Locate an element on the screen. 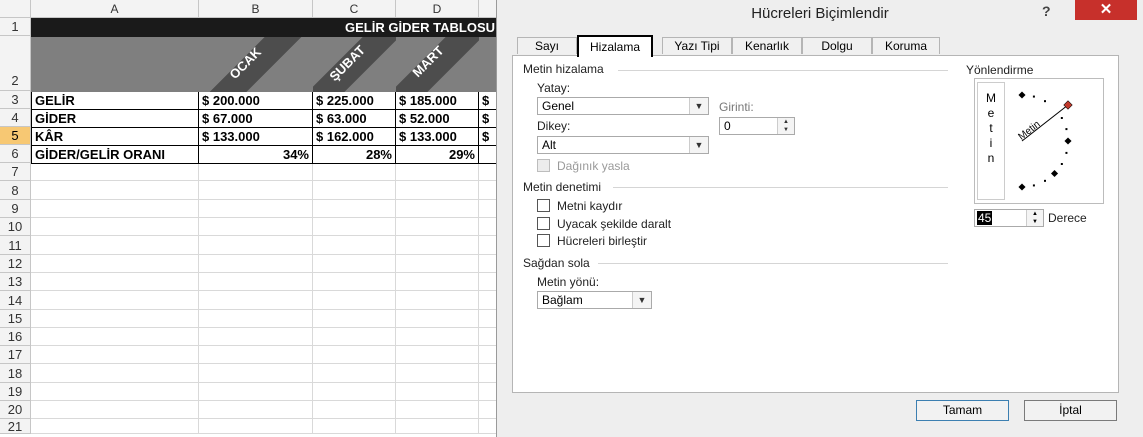  row-label-cell: GİDER is located at coordinates (115, 119).